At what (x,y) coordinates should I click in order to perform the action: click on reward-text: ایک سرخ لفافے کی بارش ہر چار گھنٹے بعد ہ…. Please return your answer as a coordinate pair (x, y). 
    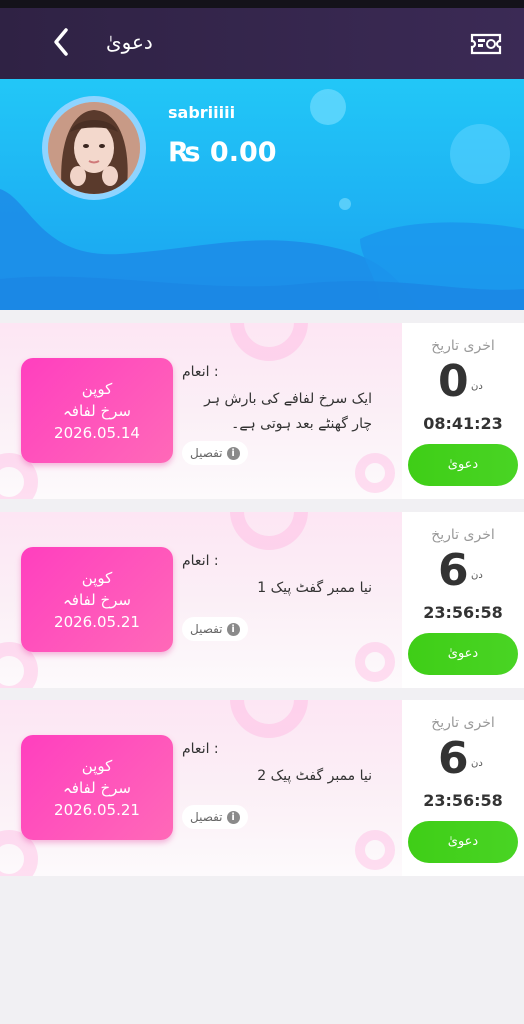
    Looking at the image, I should click on (288, 411).